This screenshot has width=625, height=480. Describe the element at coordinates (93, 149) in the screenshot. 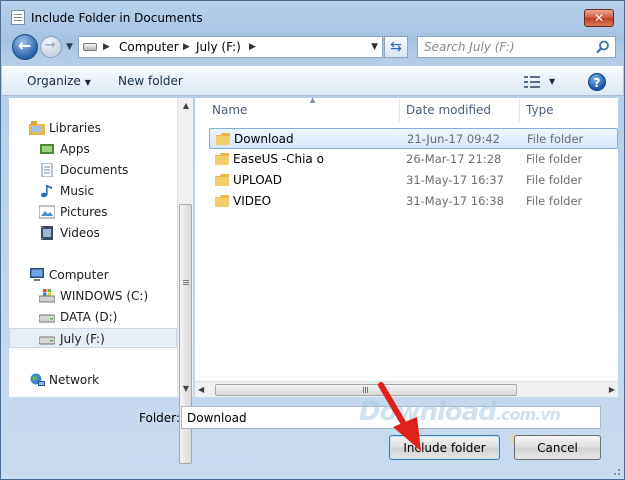

I see `sidebar-item-apps: Apps` at that location.